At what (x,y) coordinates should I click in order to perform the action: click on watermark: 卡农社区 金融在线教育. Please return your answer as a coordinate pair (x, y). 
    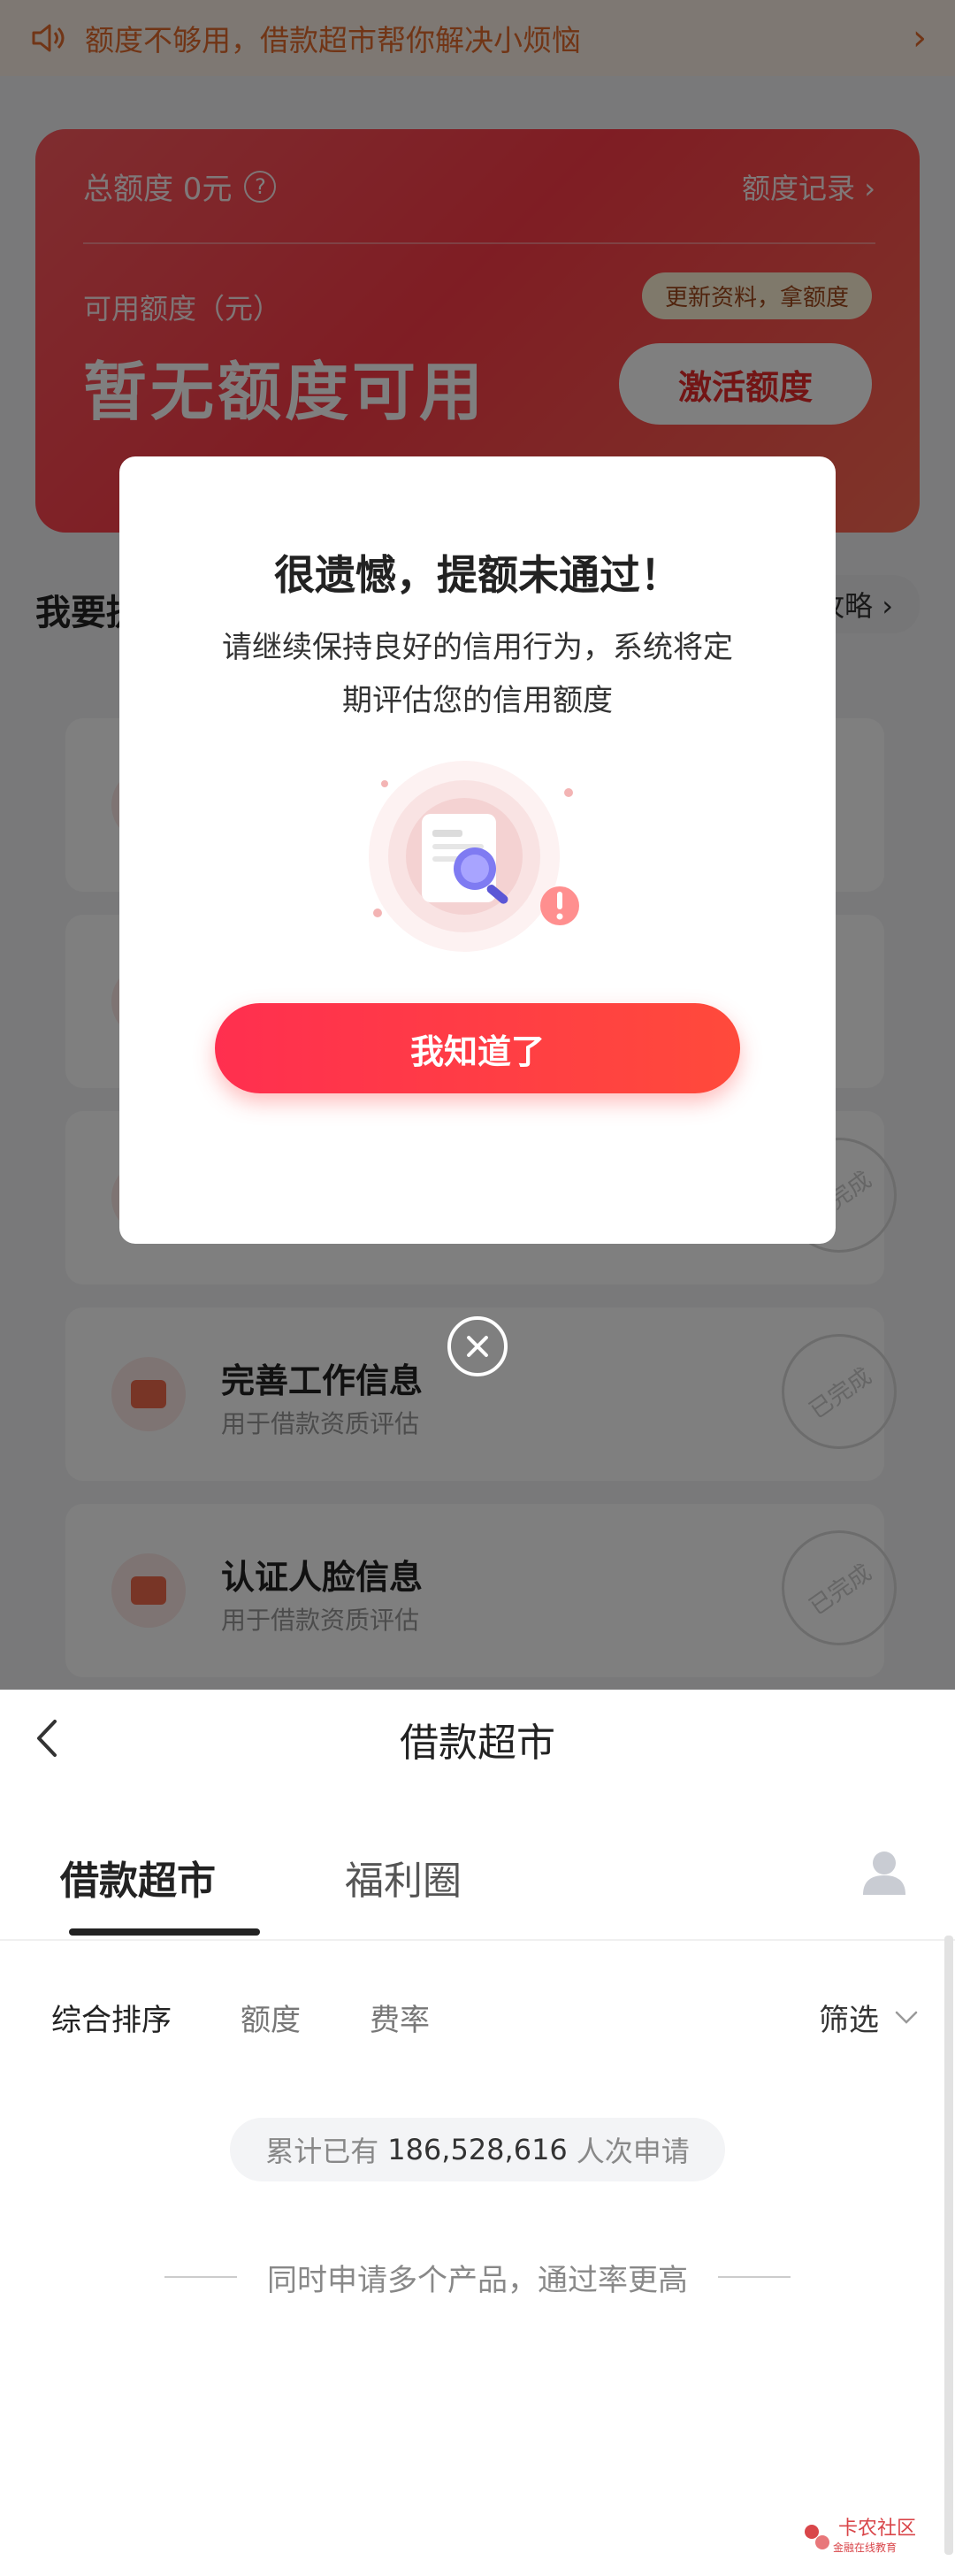
    Looking at the image, I should click on (859, 2536).